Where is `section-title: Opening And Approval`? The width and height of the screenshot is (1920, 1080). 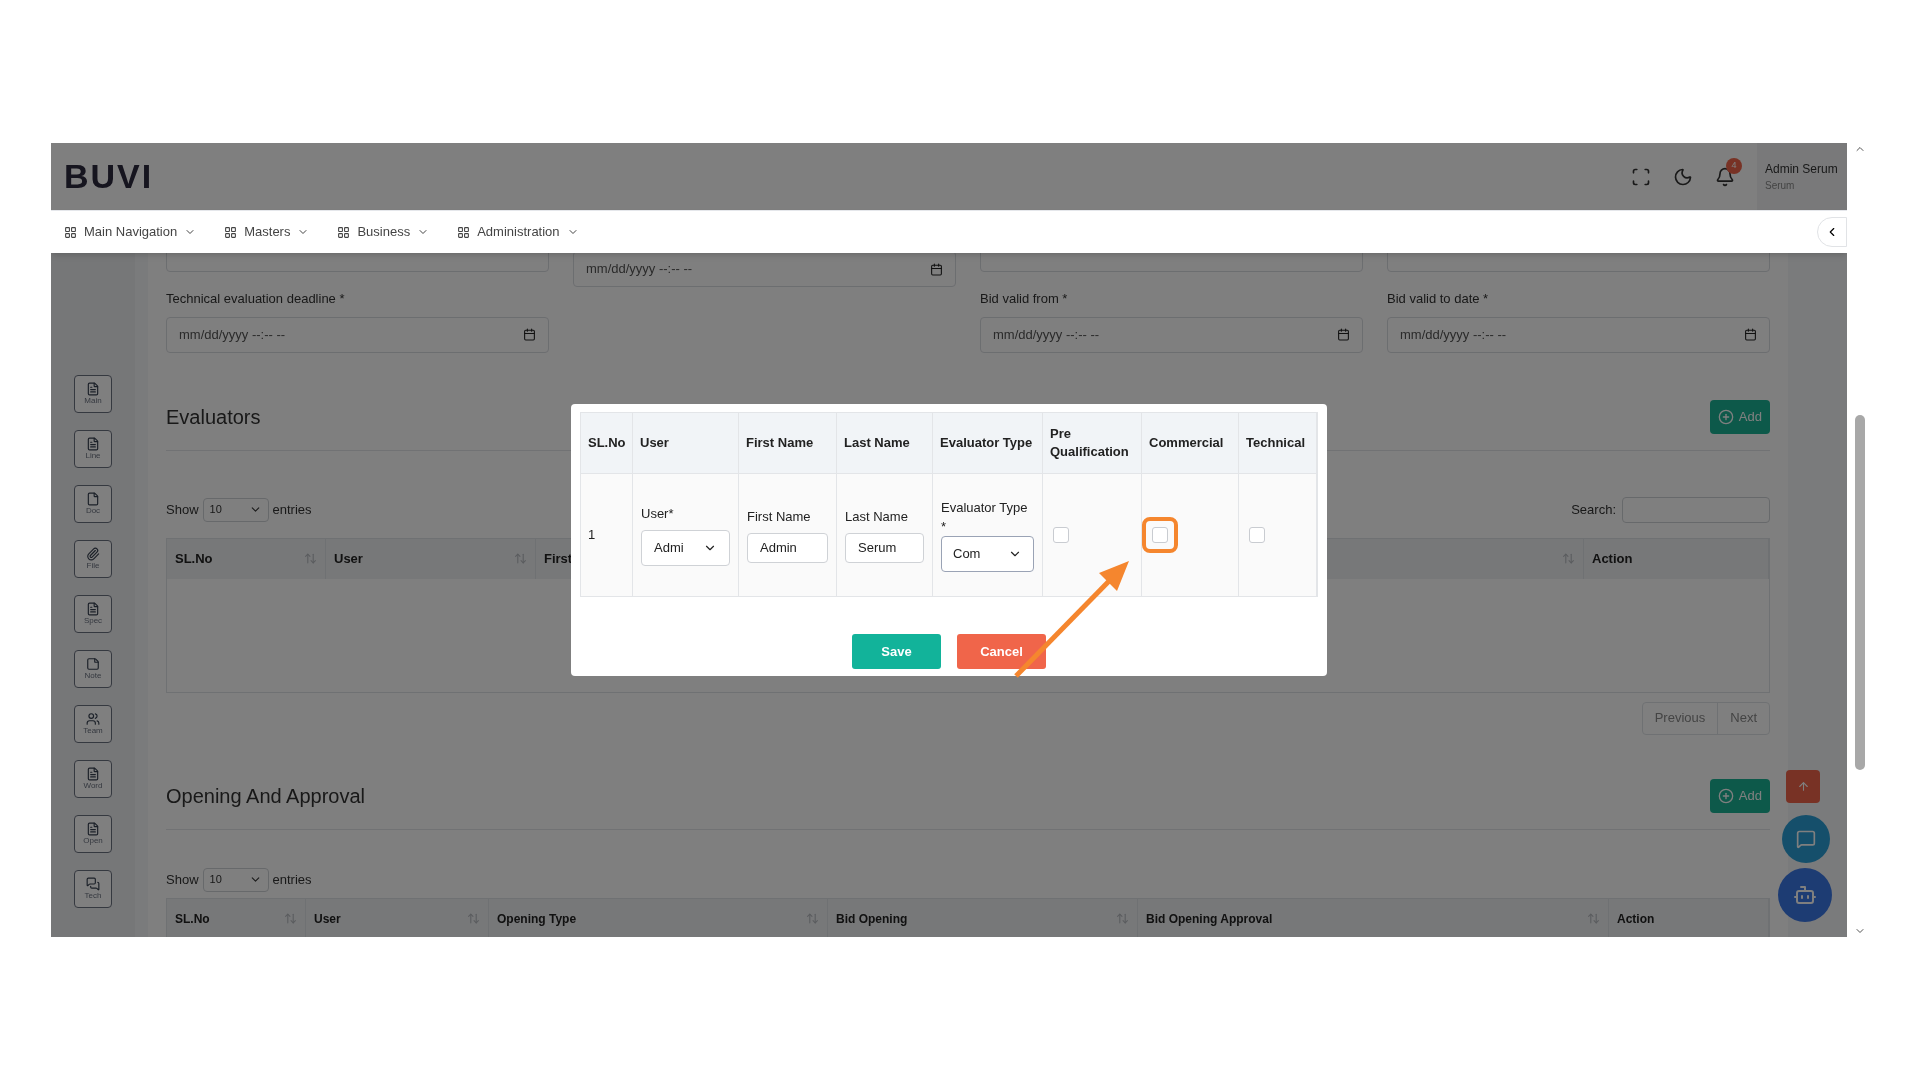 section-title: Opening And Approval is located at coordinates (266, 796).